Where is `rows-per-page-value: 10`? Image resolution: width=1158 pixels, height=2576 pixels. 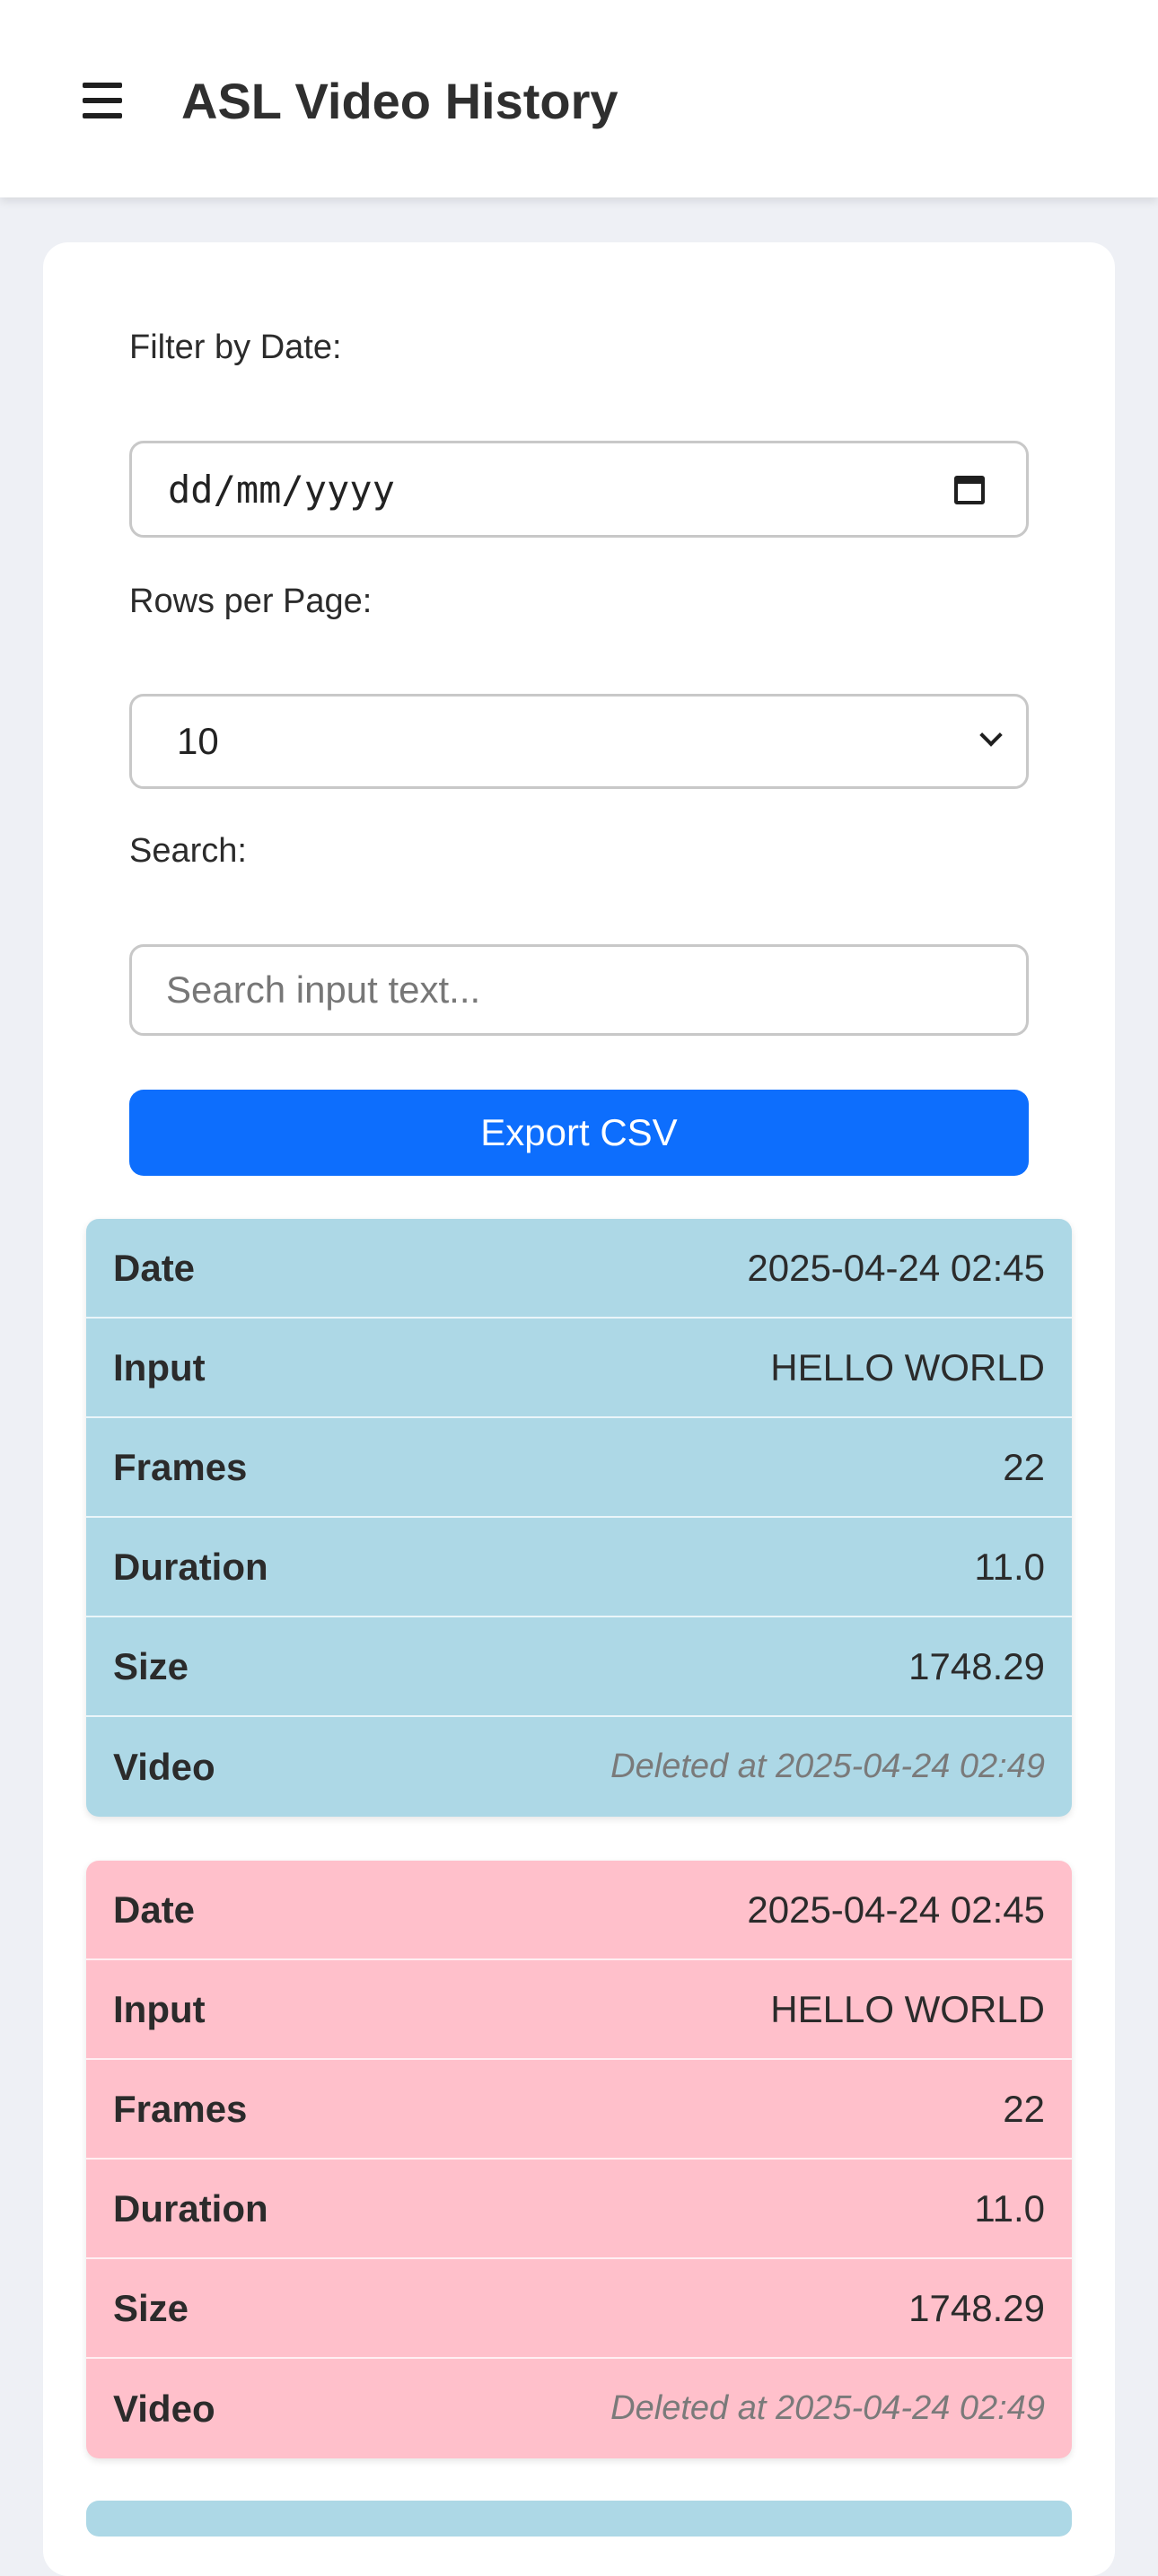 rows-per-page-value: 10 is located at coordinates (198, 741).